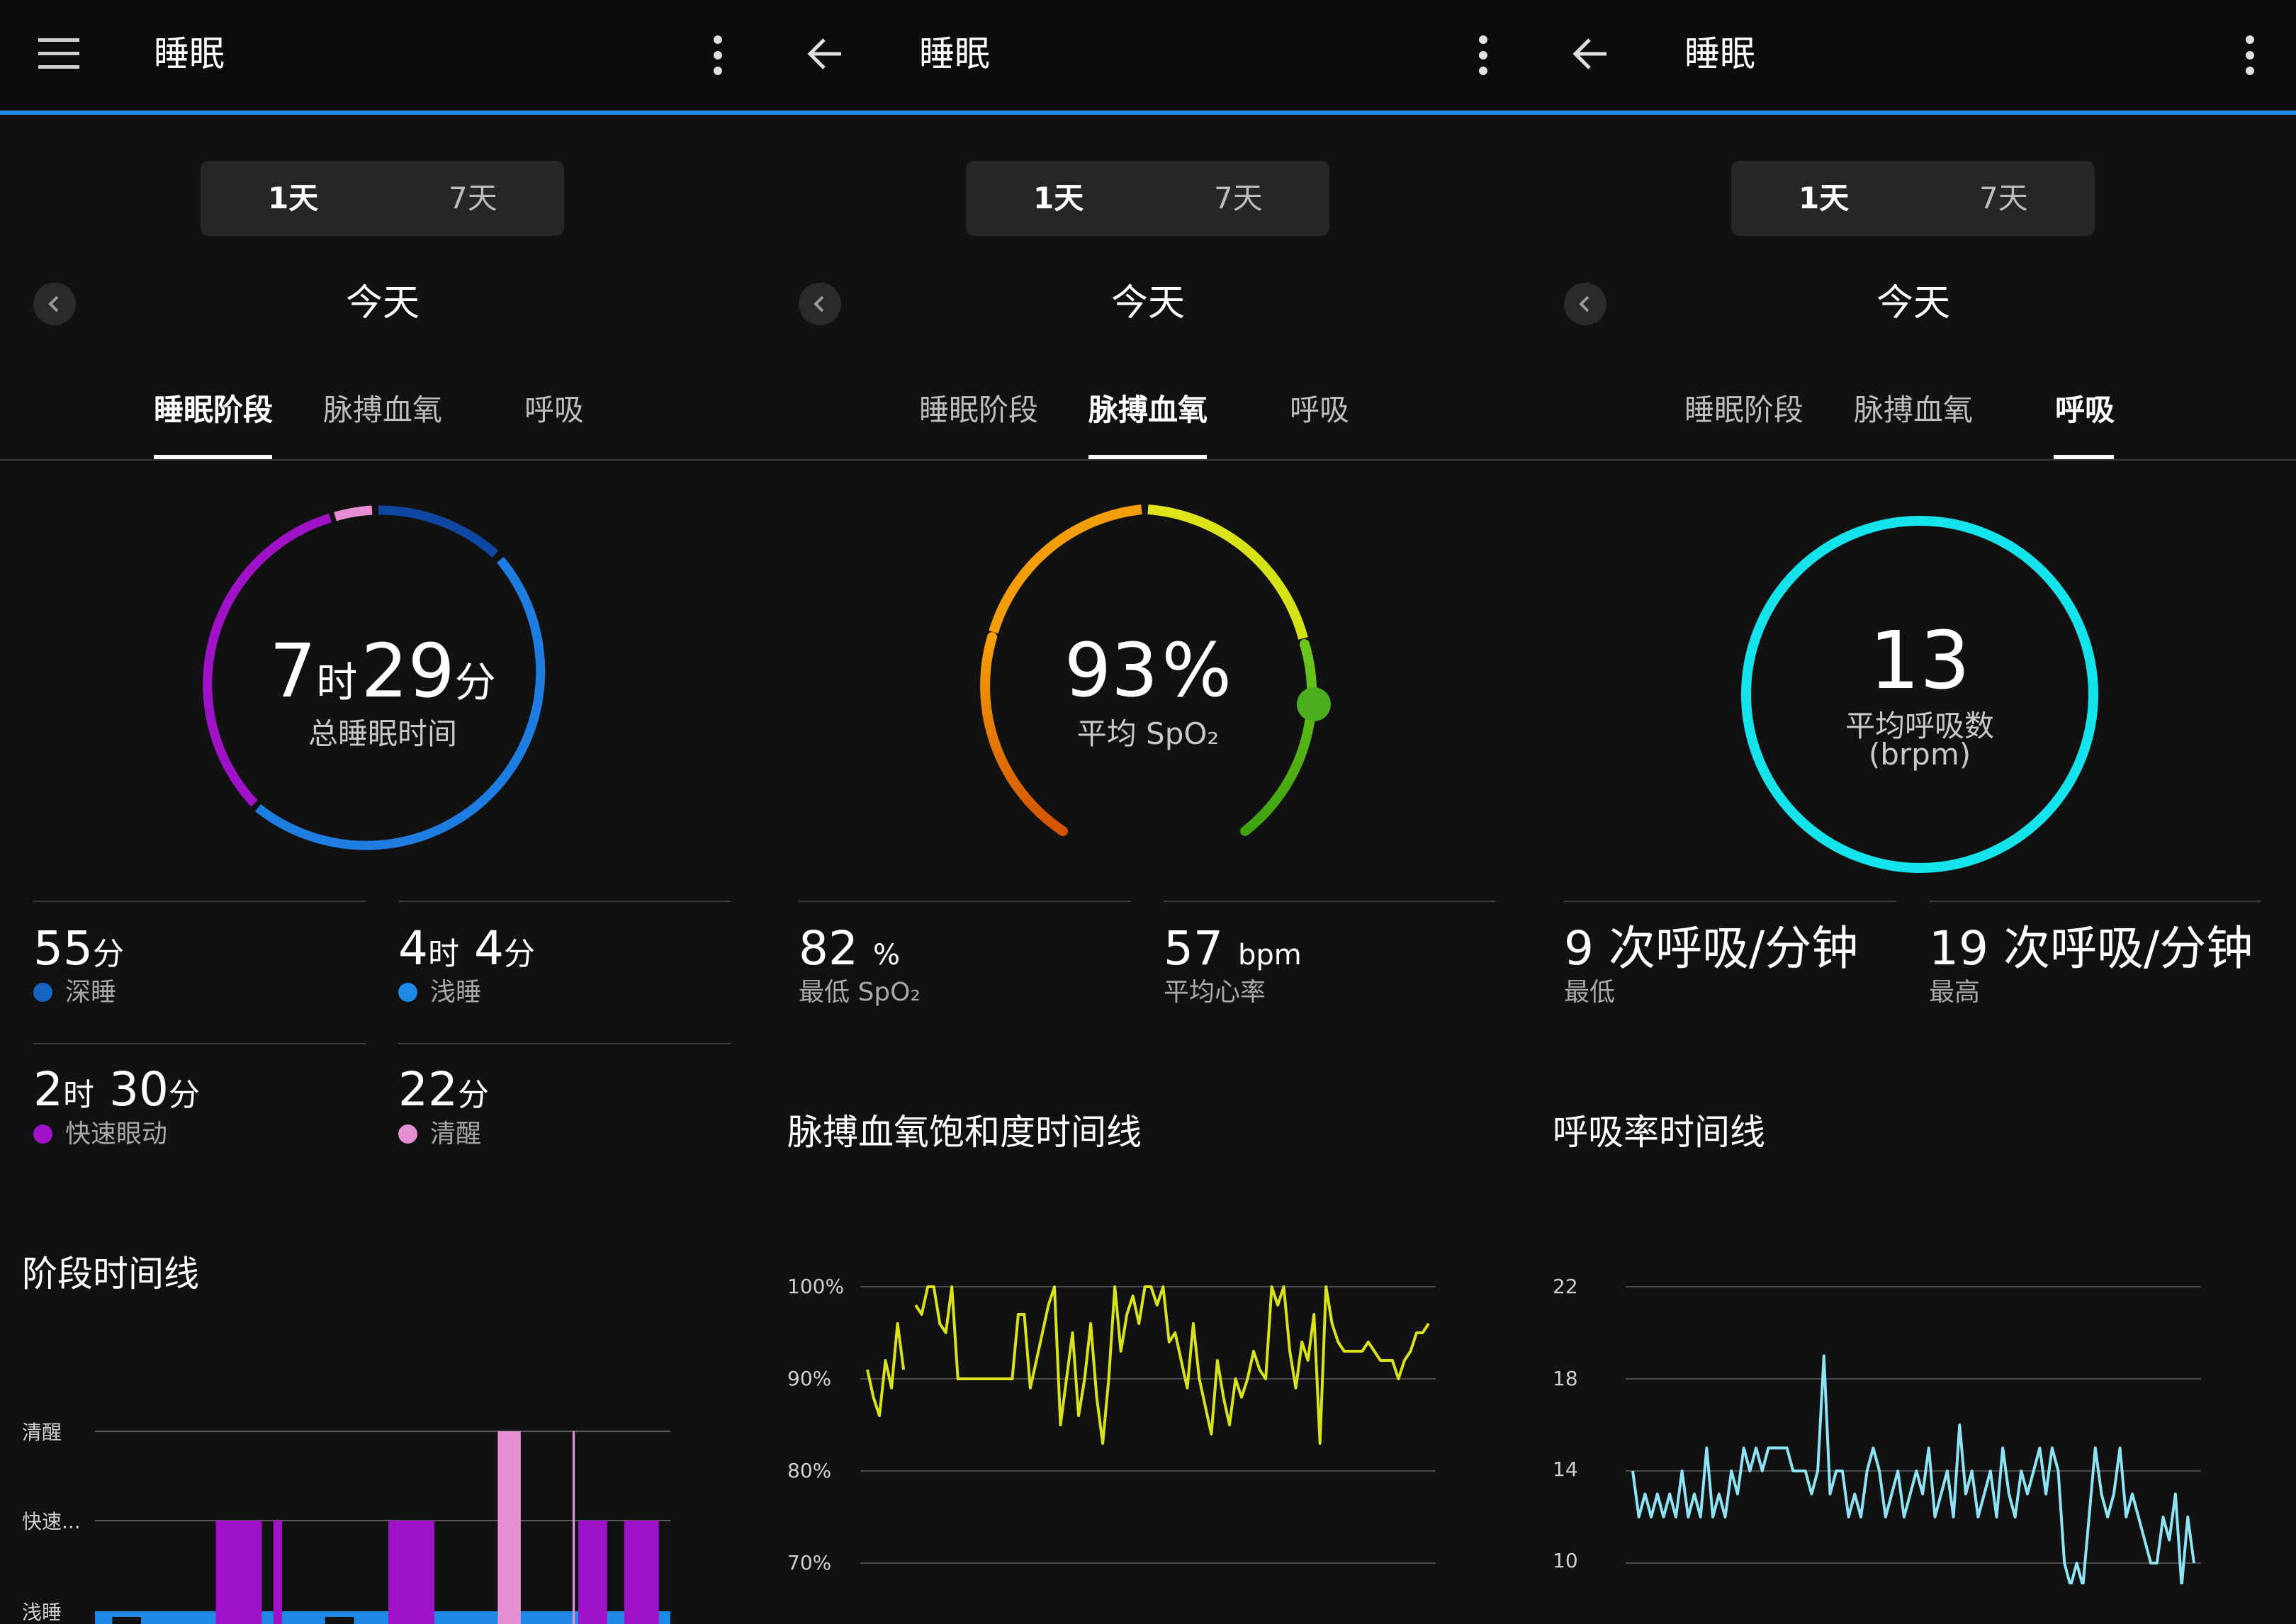 The height and width of the screenshot is (1624, 2296). What do you see at coordinates (1148, 113) in the screenshot?
I see `app-bar-divider` at bounding box center [1148, 113].